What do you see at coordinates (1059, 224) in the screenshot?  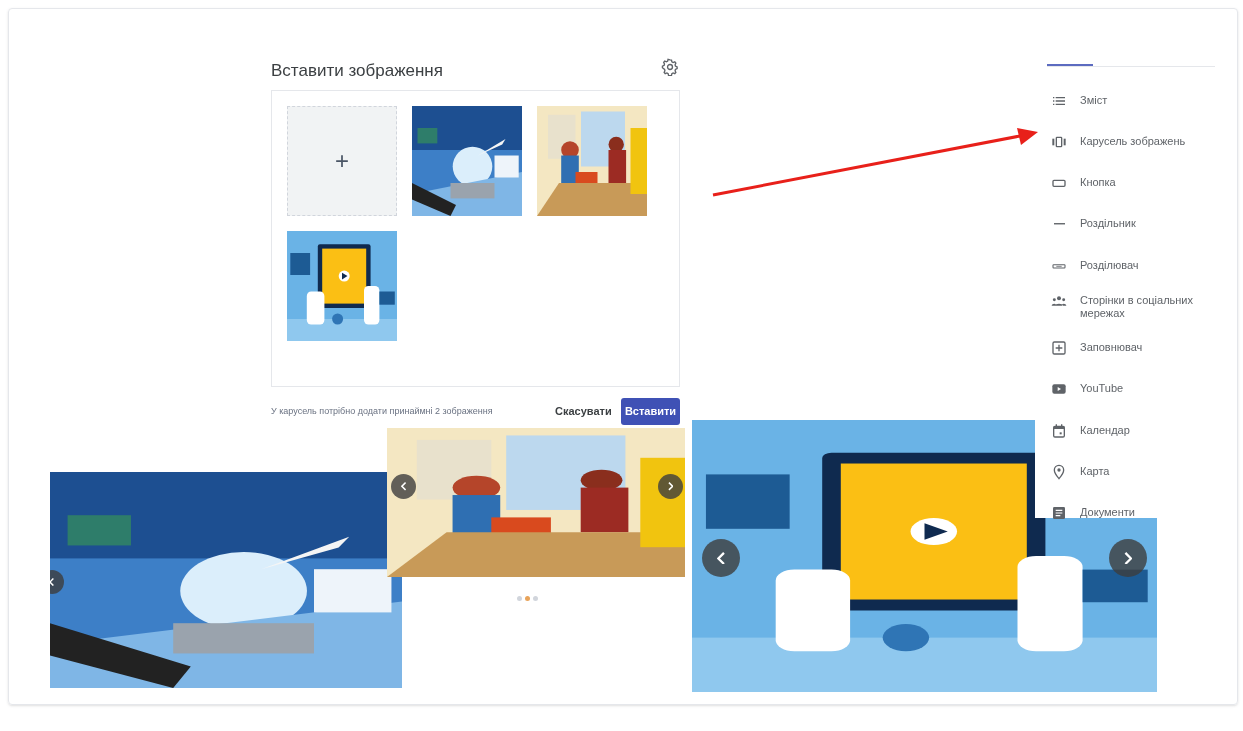 I see `line-icon` at bounding box center [1059, 224].